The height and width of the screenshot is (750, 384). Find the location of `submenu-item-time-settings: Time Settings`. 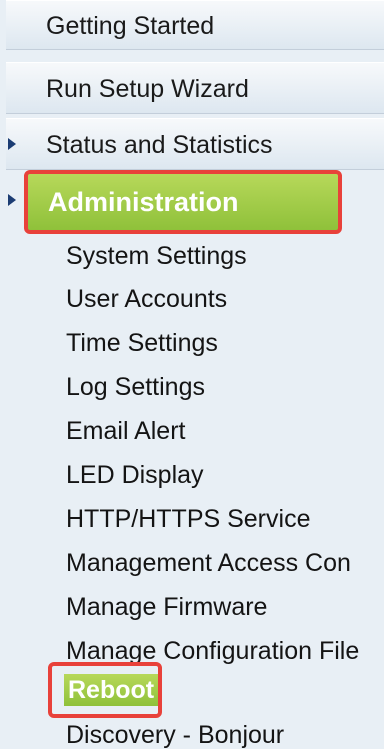

submenu-item-time-settings: Time Settings is located at coordinates (142, 343).